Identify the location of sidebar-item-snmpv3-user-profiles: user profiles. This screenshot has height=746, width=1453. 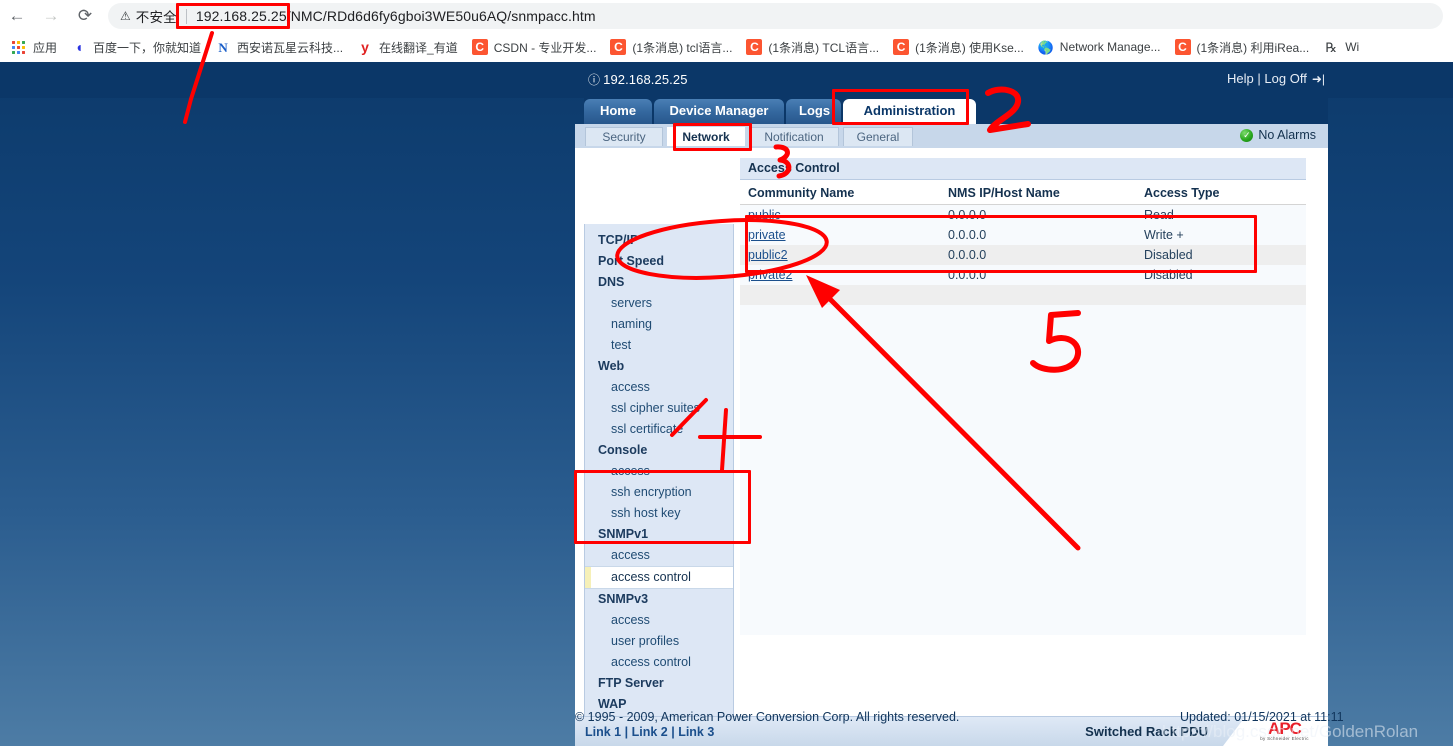
(659, 641).